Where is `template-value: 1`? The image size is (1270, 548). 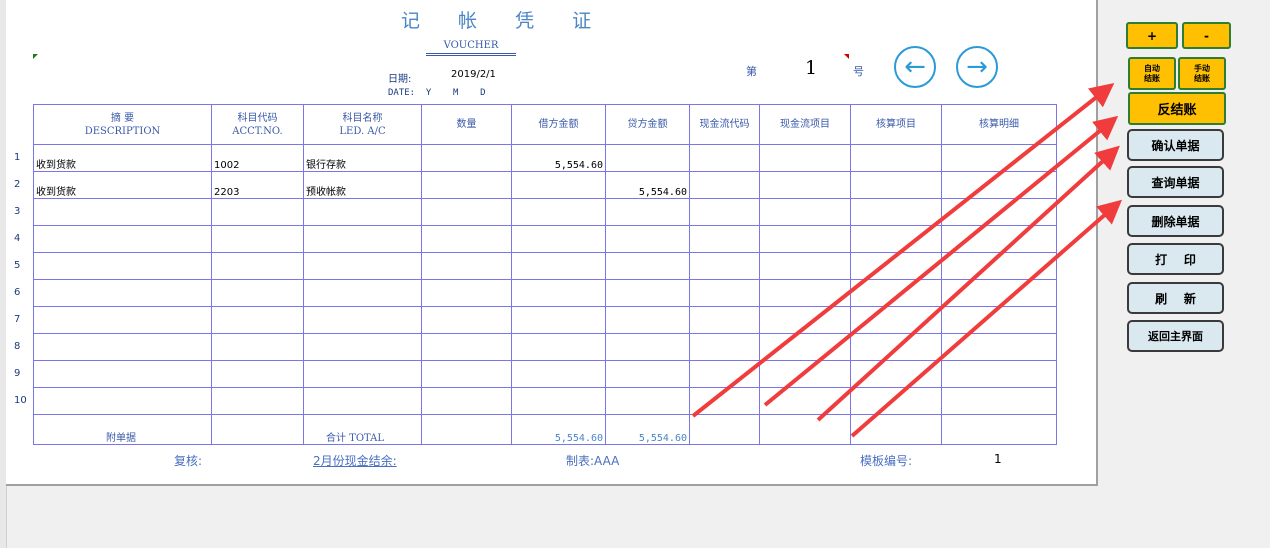
template-value: 1 is located at coordinates (998, 459).